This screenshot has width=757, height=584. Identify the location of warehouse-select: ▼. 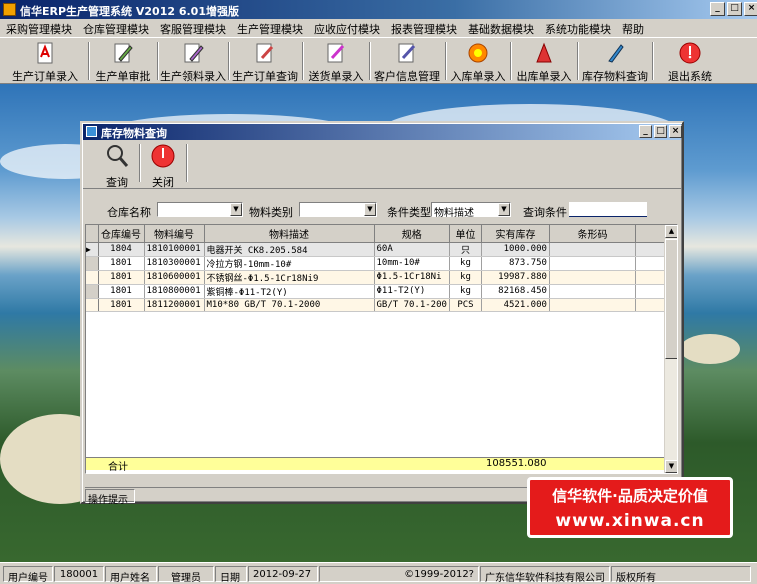
(200, 209).